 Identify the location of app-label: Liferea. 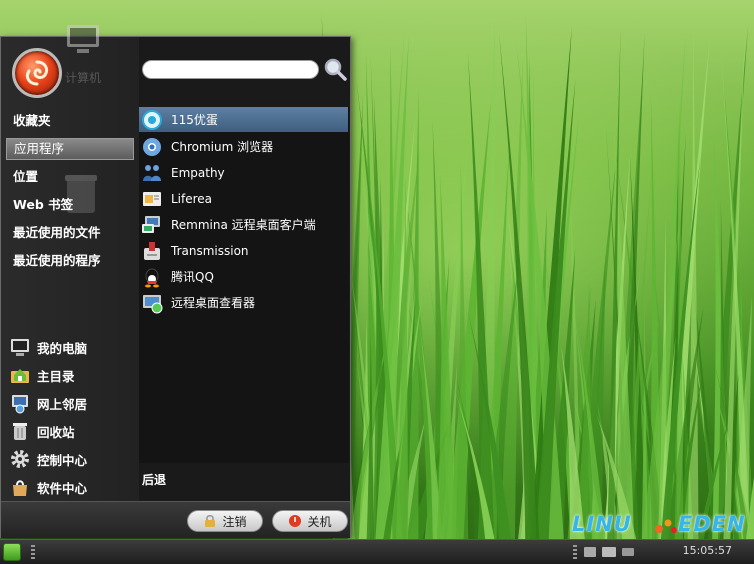
(192, 198).